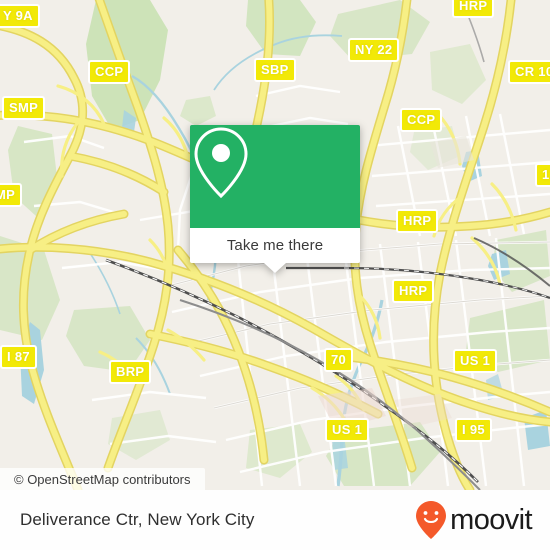  I want to click on road-shield: BRP, so click(130, 372).